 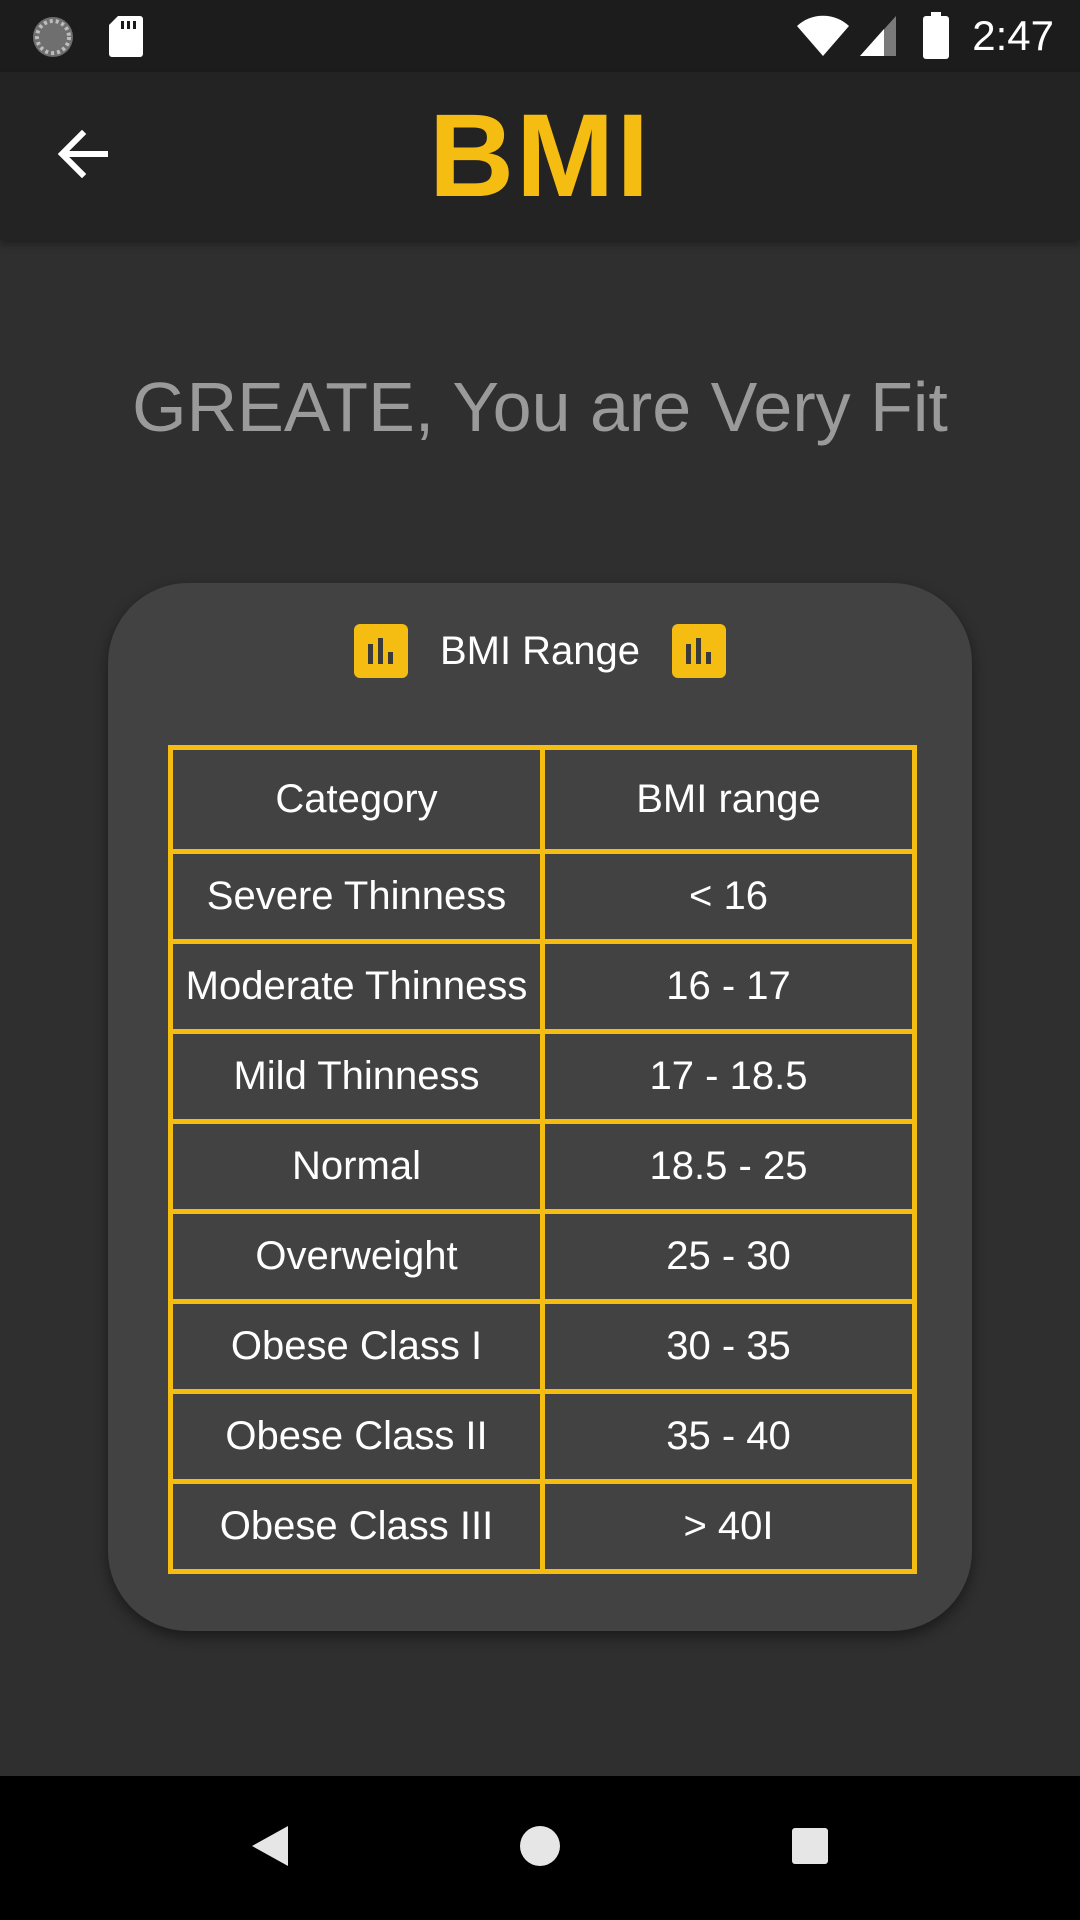 I want to click on table-row: Moderate Thinness 16 - 17, so click(x=542, y=986).